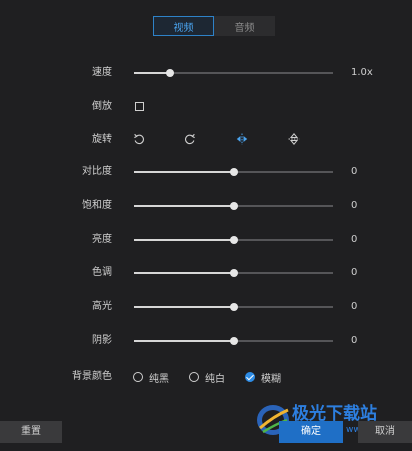 Image resolution: width=412 pixels, height=451 pixels. I want to click on background-option-blur: 模糊, so click(263, 377).